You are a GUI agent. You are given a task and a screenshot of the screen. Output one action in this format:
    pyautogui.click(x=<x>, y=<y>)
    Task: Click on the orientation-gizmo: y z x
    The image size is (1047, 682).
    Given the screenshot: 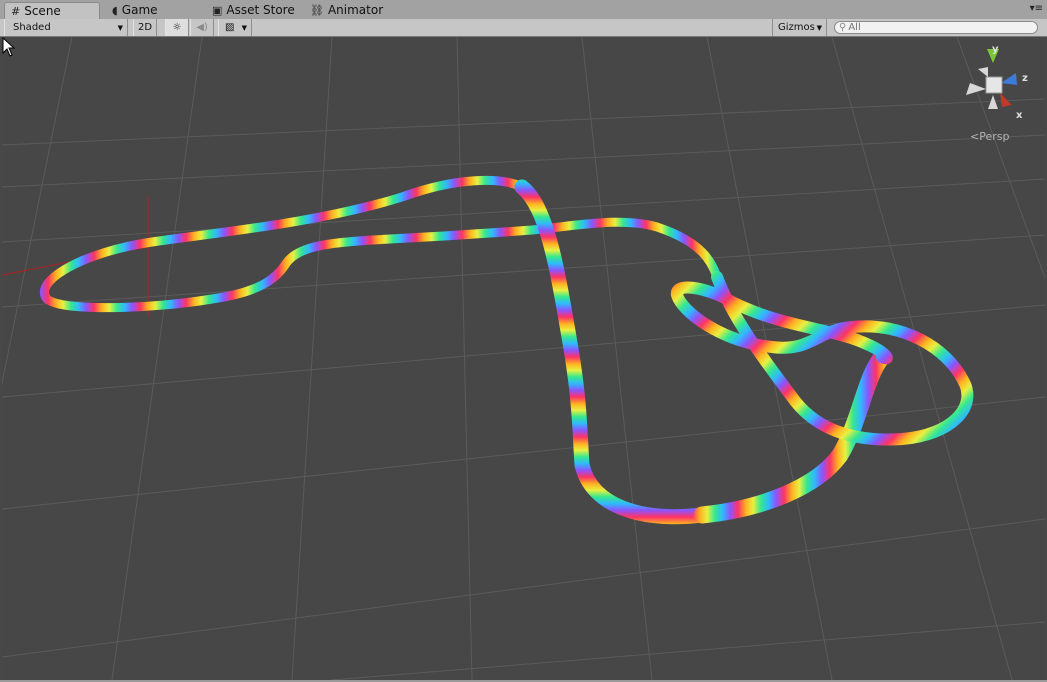 What is the action you would take?
    pyautogui.click(x=997, y=83)
    